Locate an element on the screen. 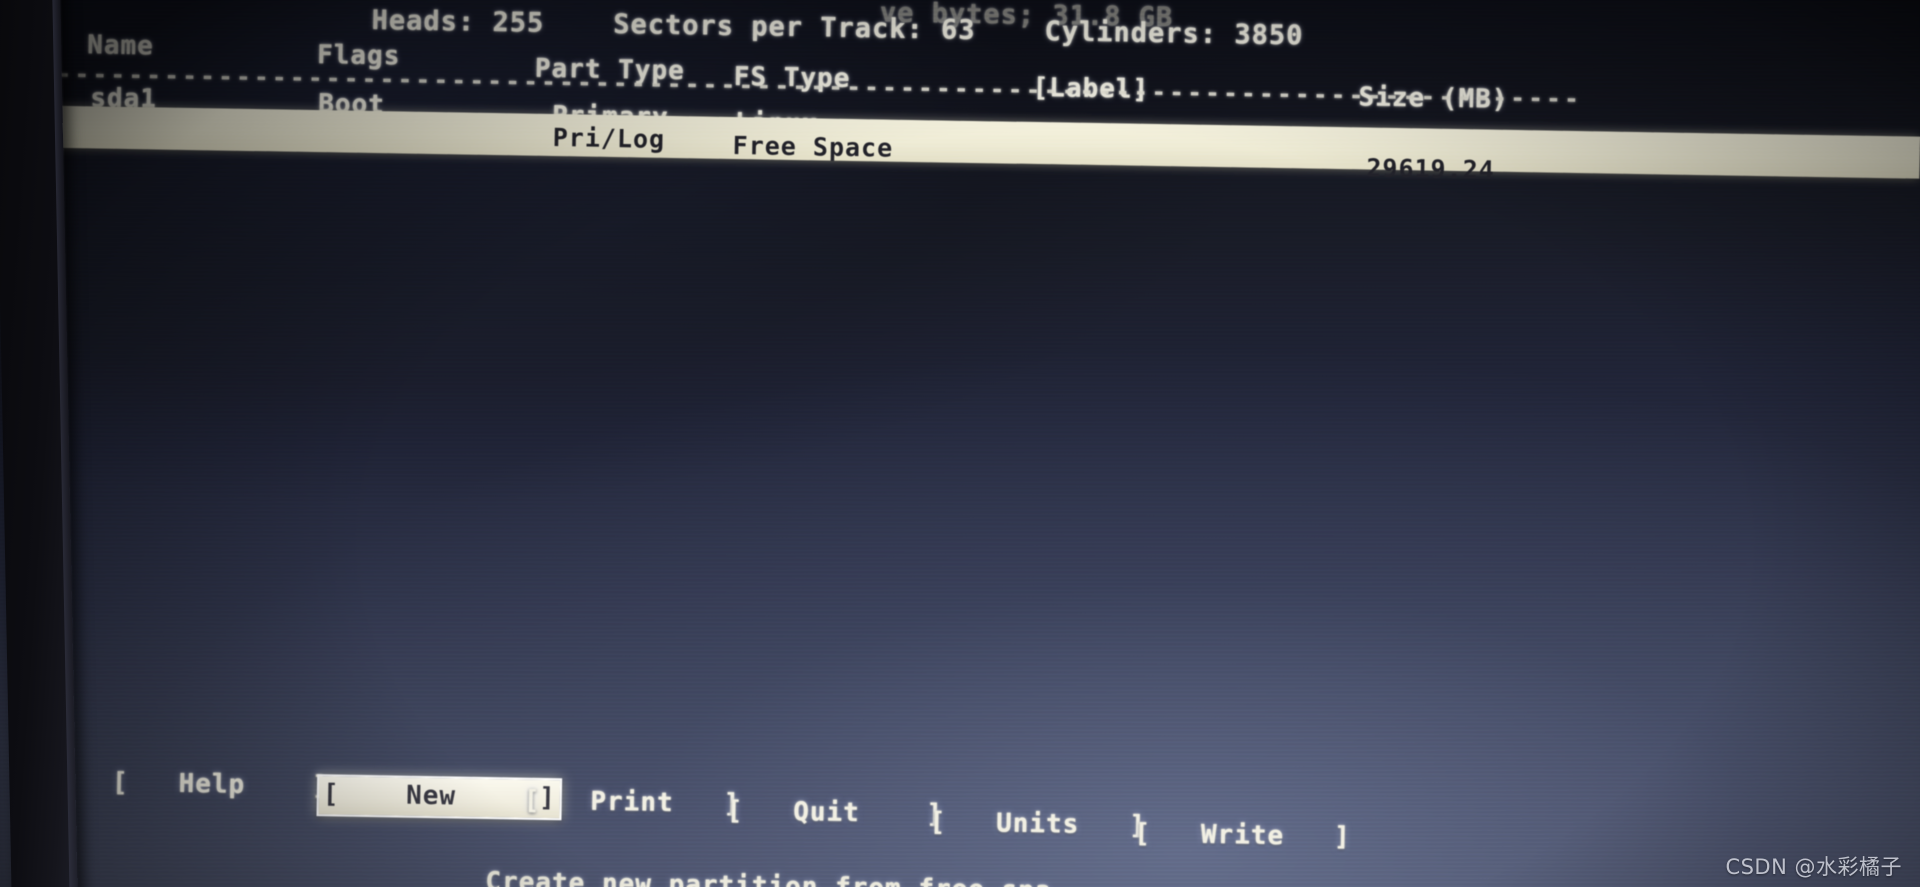 The height and width of the screenshot is (887, 1920). status-help-text: Create new partition from free spa is located at coordinates (768, 876).